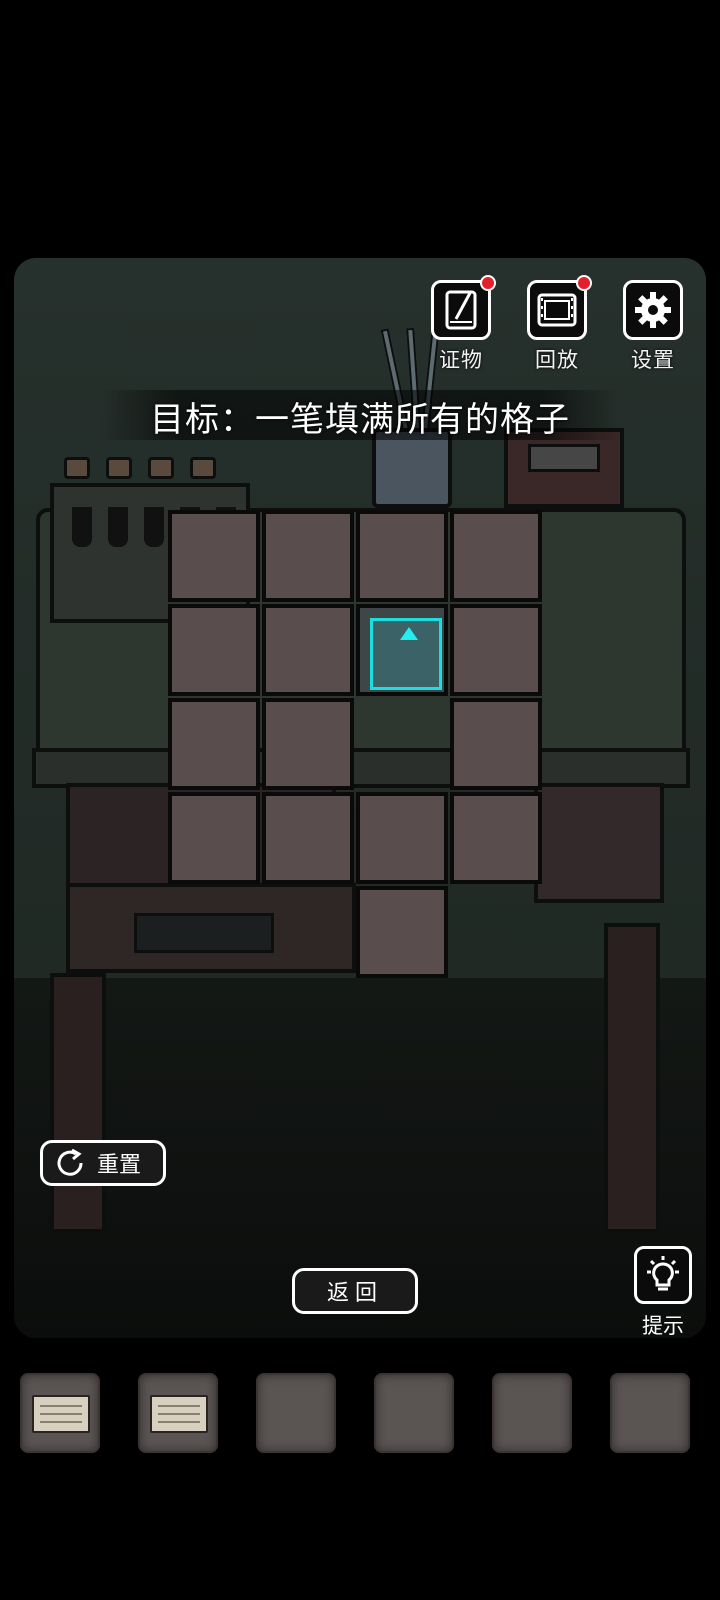  What do you see at coordinates (70, 1162) in the screenshot?
I see `refresh-icon` at bounding box center [70, 1162].